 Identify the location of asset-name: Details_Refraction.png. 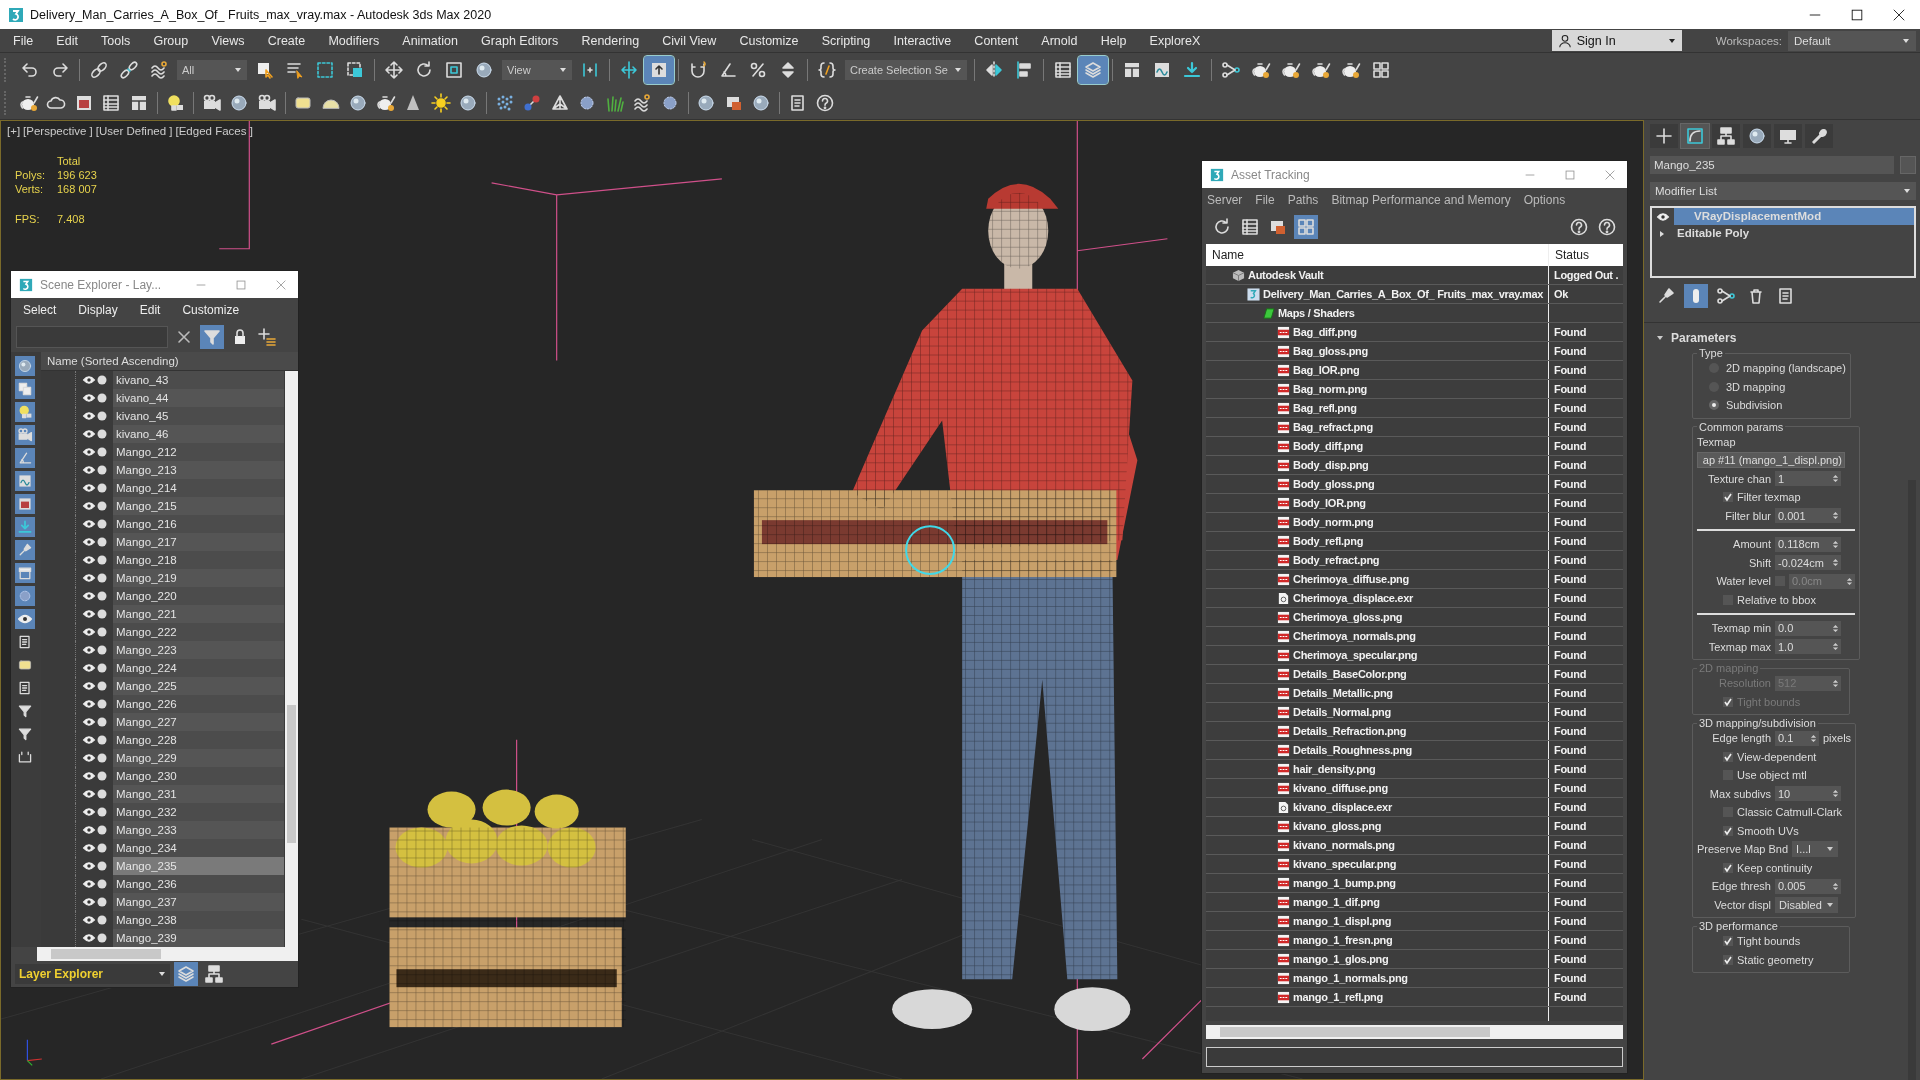
(1350, 731).